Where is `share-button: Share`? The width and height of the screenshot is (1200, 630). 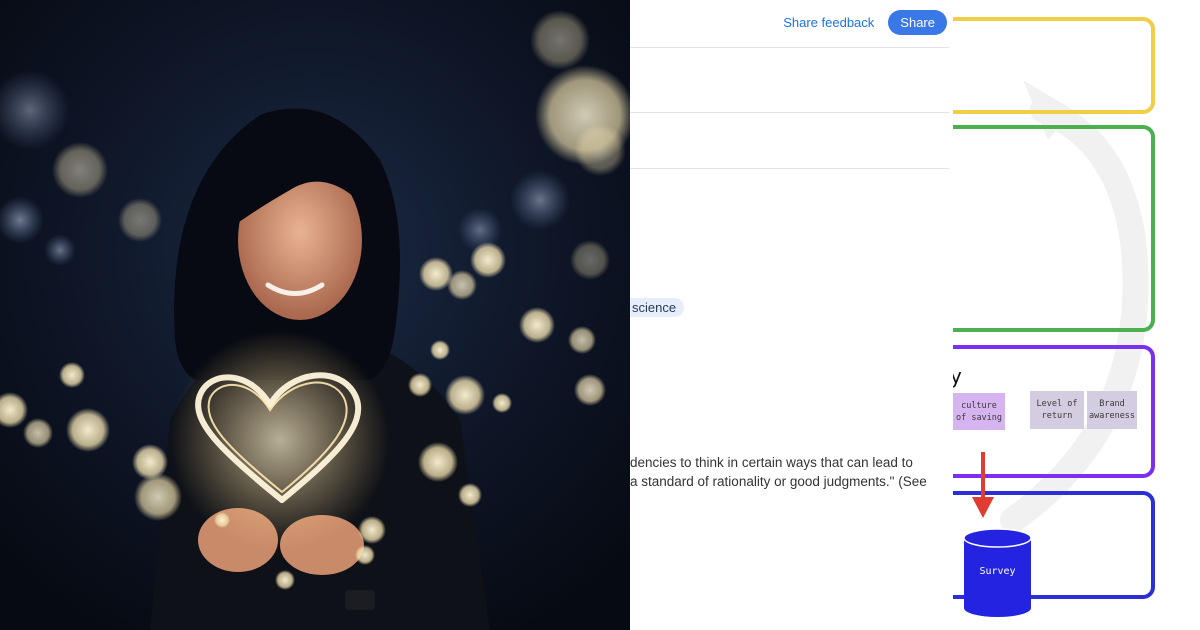 share-button: Share is located at coordinates (917, 22).